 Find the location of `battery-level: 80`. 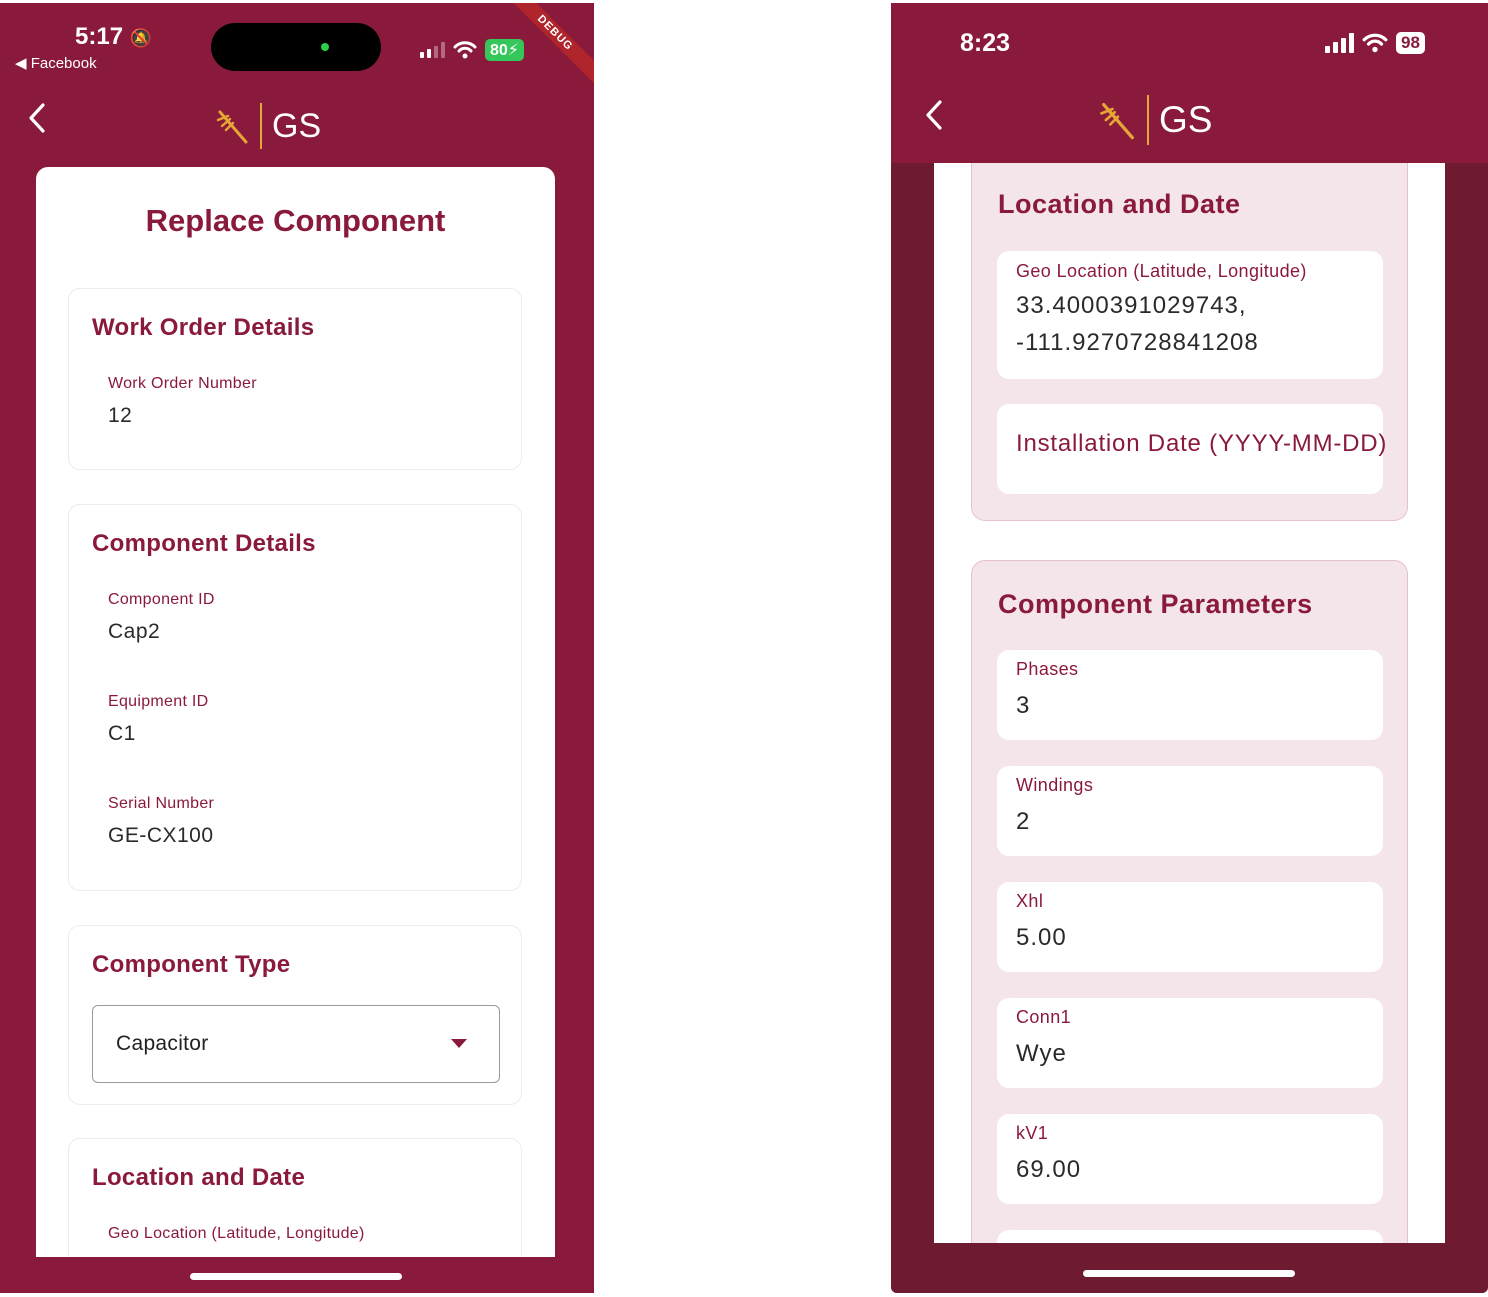

battery-level: 80 is located at coordinates (499, 50).